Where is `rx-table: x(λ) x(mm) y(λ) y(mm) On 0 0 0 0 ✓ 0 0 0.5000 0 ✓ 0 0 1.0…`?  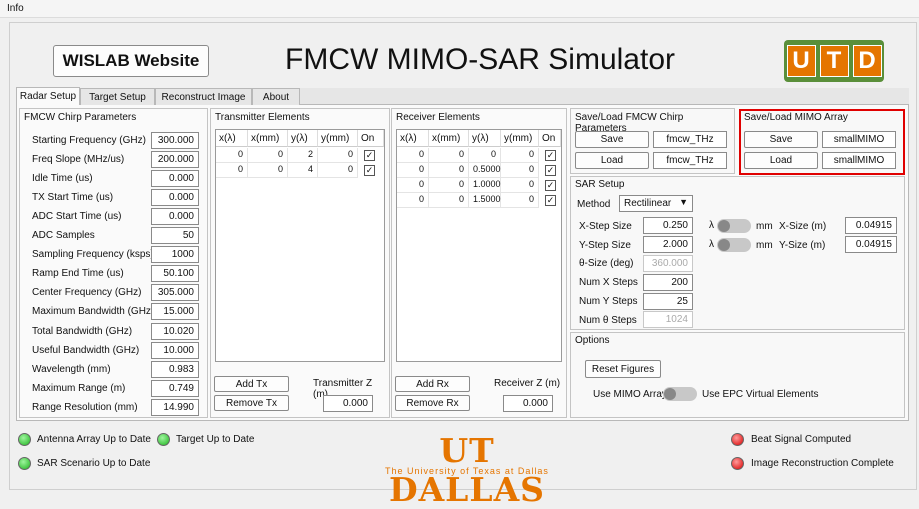
rx-table: x(λ) x(mm) y(λ) y(mm) On 0 0 0 0 ✓ 0 0 0.5000 0 ✓ 0 0 1.0… is located at coordinates (479, 245).